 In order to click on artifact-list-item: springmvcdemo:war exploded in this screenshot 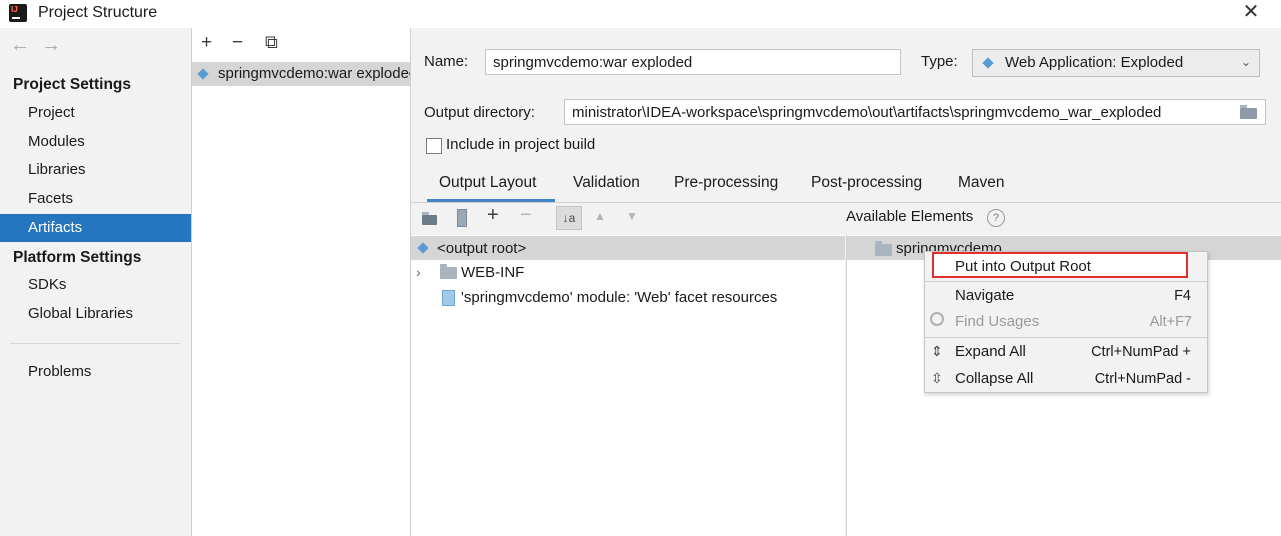, I will do `click(301, 74)`.